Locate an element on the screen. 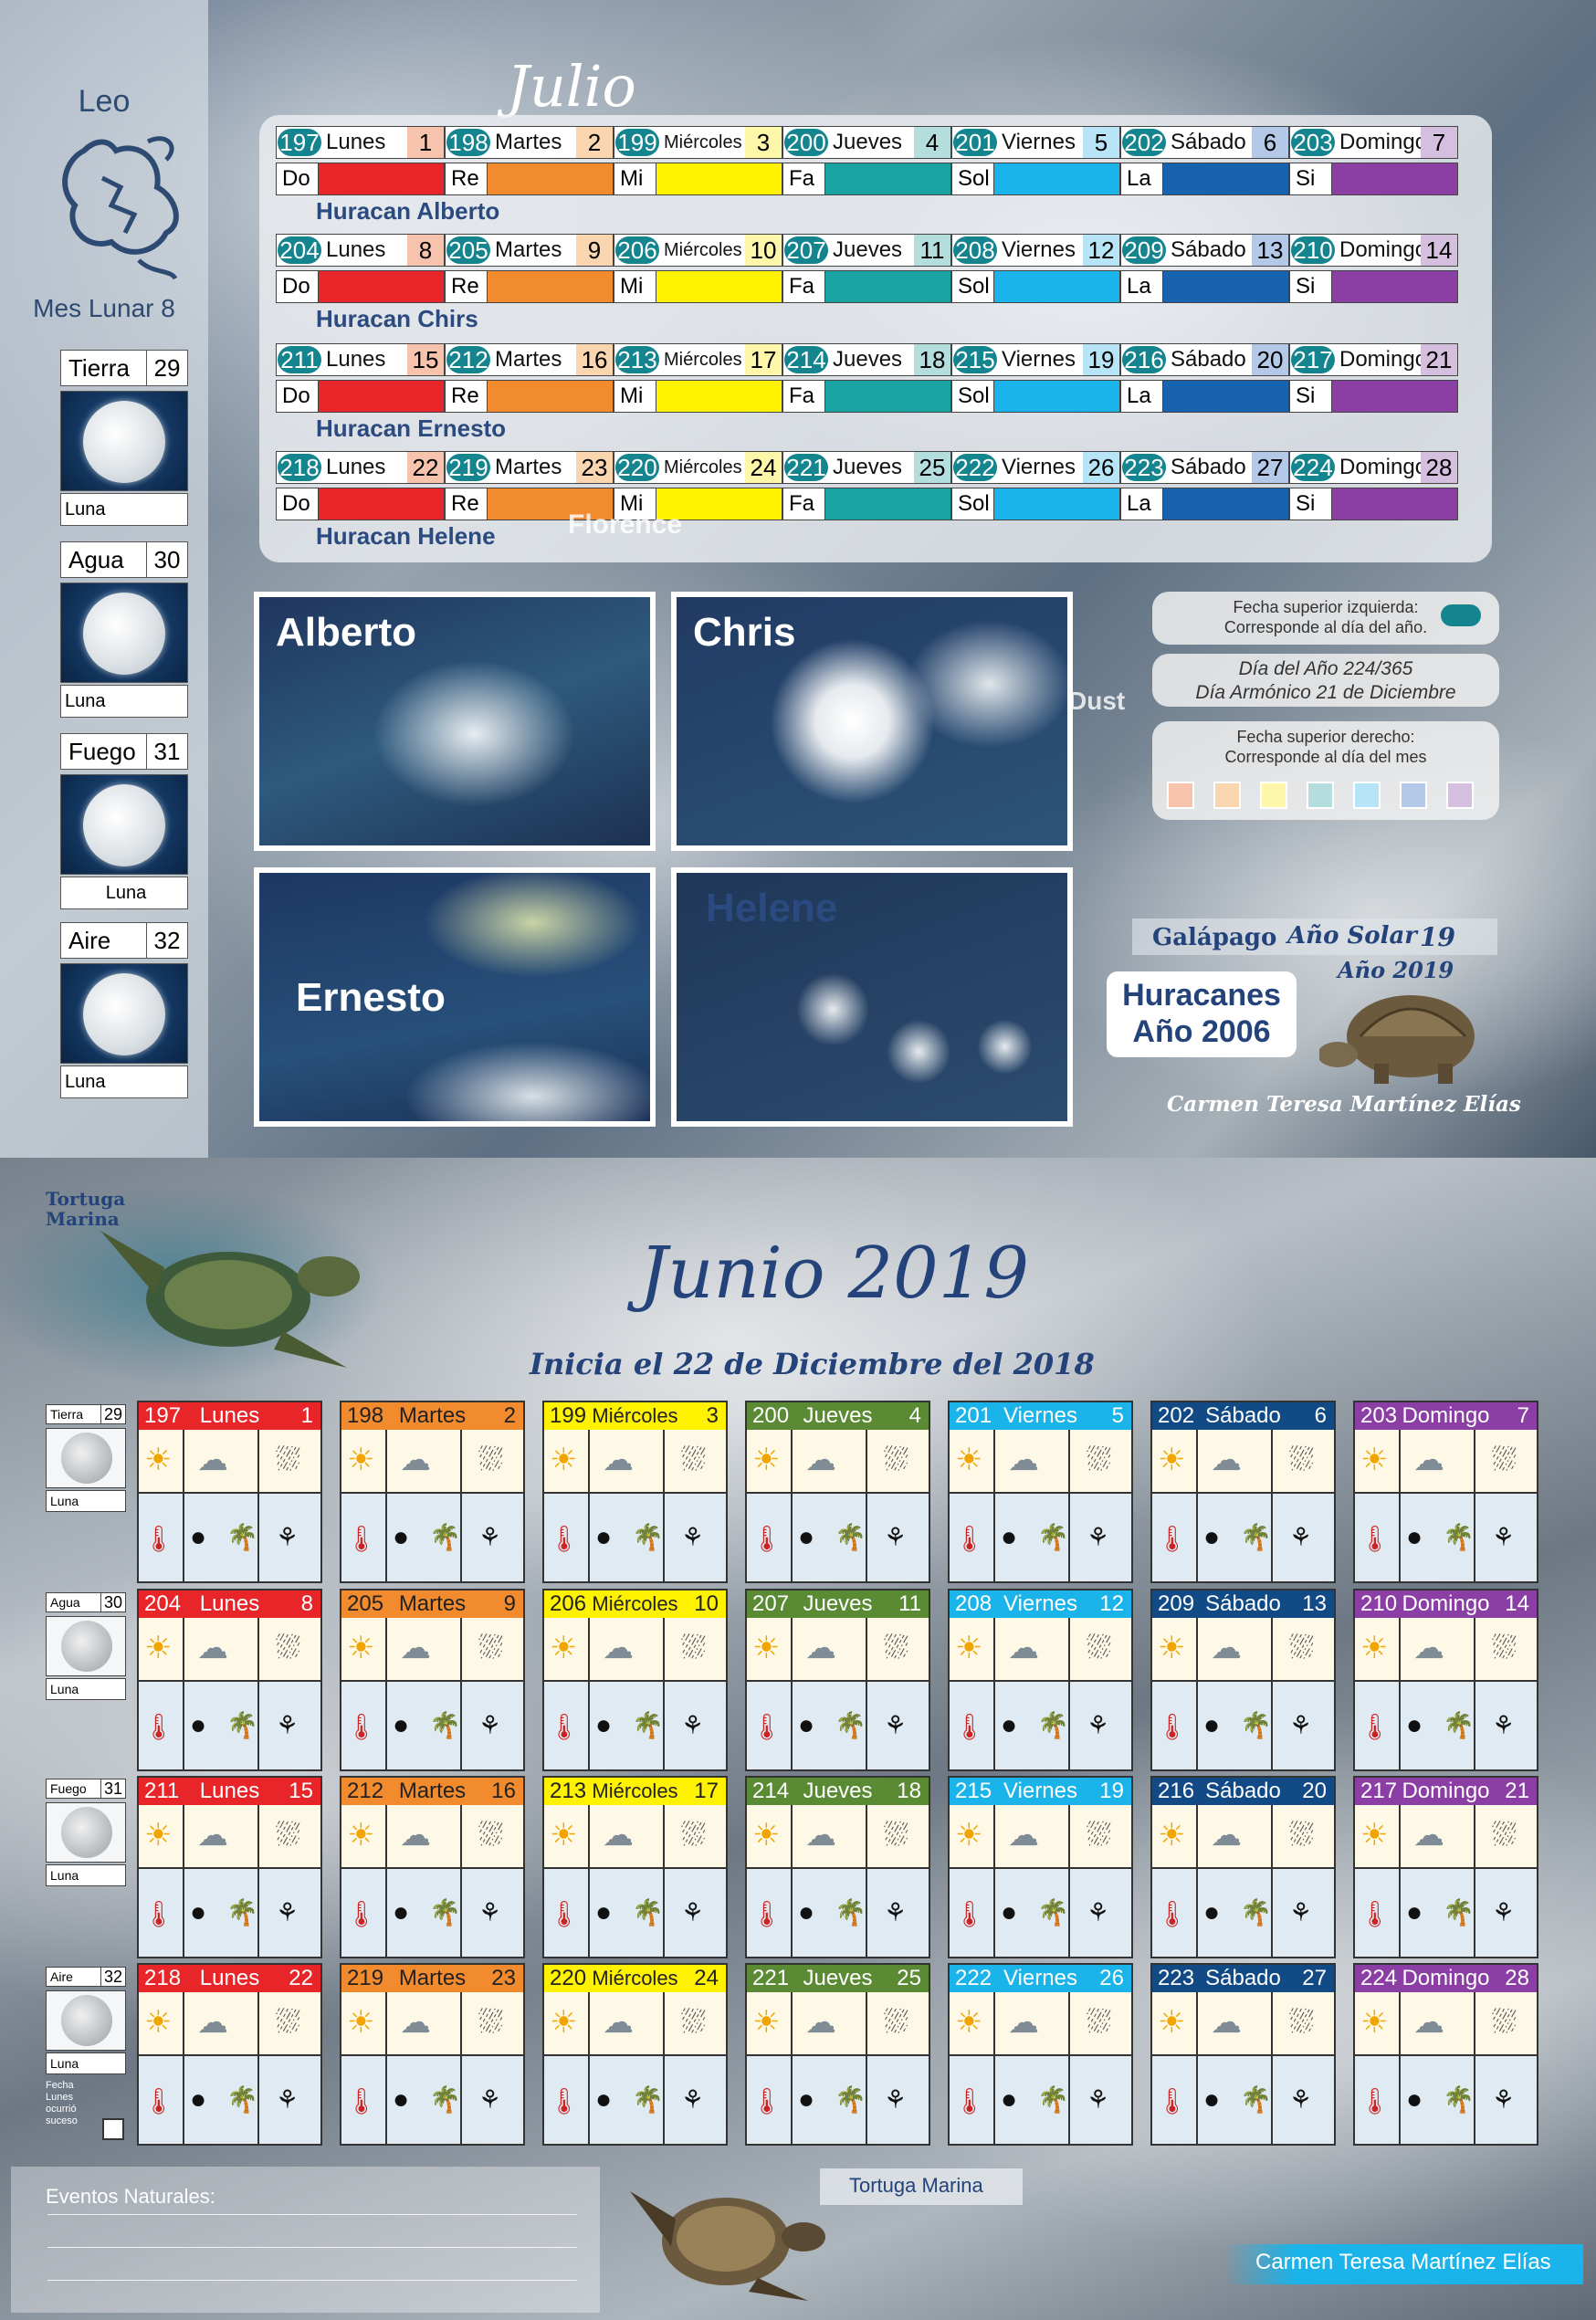  june-day-cell: 211 Lunes 15 ☀ ☁ ⛆ 🌡 ● 🌴 ⚘ is located at coordinates (230, 1867).